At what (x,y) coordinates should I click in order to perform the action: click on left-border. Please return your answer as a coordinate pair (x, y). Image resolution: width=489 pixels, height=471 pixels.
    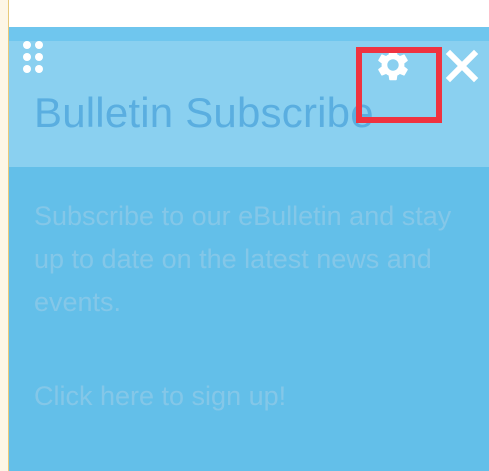
    Looking at the image, I should click on (4, 235).